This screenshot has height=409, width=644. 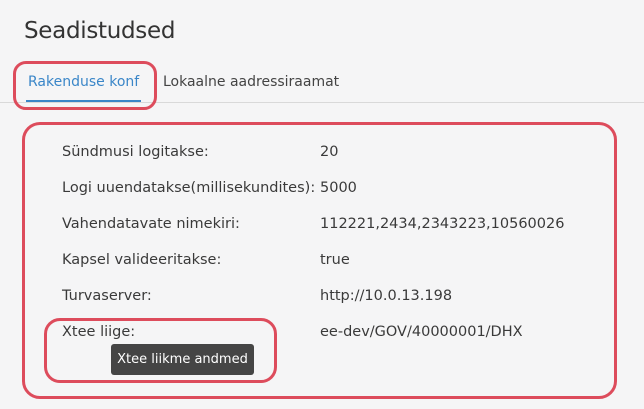 What do you see at coordinates (182, 359) in the screenshot?
I see `xtee-member-tooltip: Xtee liikme andmed` at bounding box center [182, 359].